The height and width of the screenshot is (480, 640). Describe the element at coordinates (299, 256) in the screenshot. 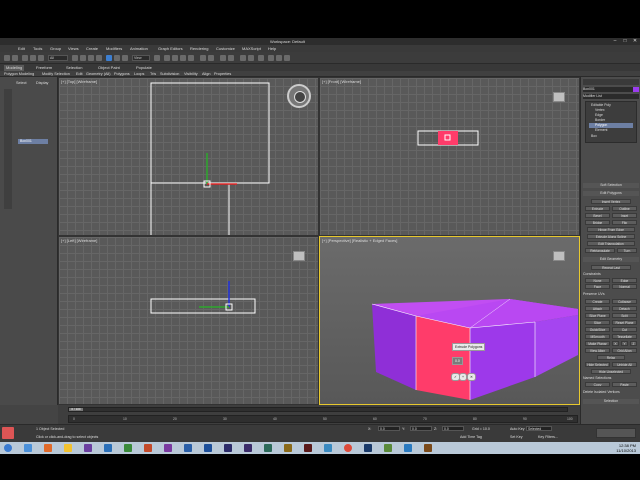

I see `viewcube-left-icon` at that location.